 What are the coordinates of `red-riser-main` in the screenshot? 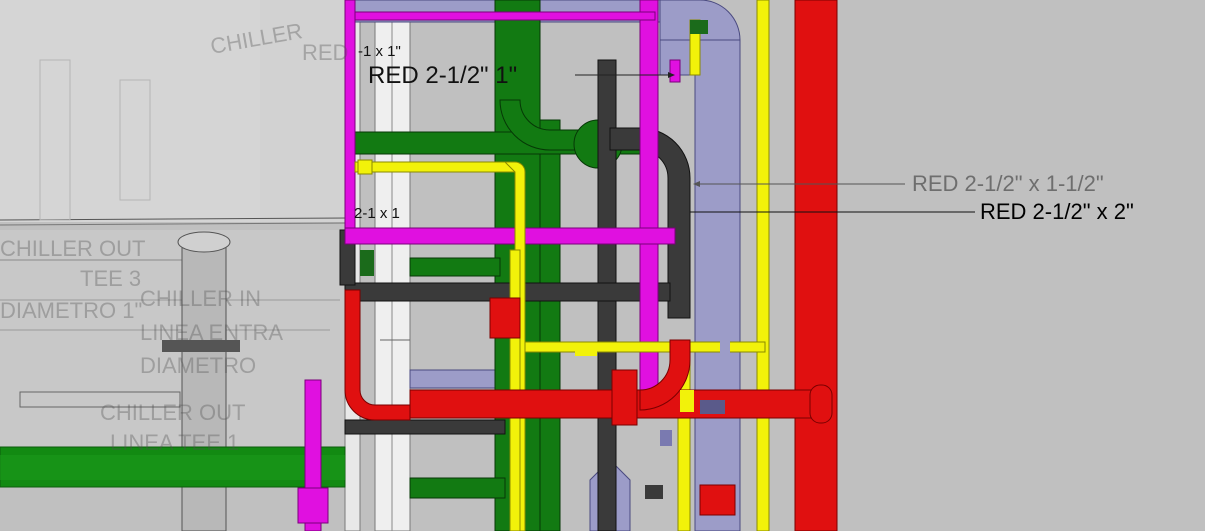 It's located at (816, 265).